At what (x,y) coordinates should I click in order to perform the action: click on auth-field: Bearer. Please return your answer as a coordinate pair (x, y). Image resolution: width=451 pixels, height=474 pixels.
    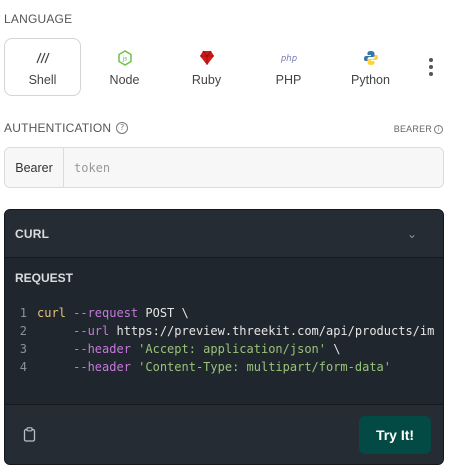
    Looking at the image, I should click on (224, 167).